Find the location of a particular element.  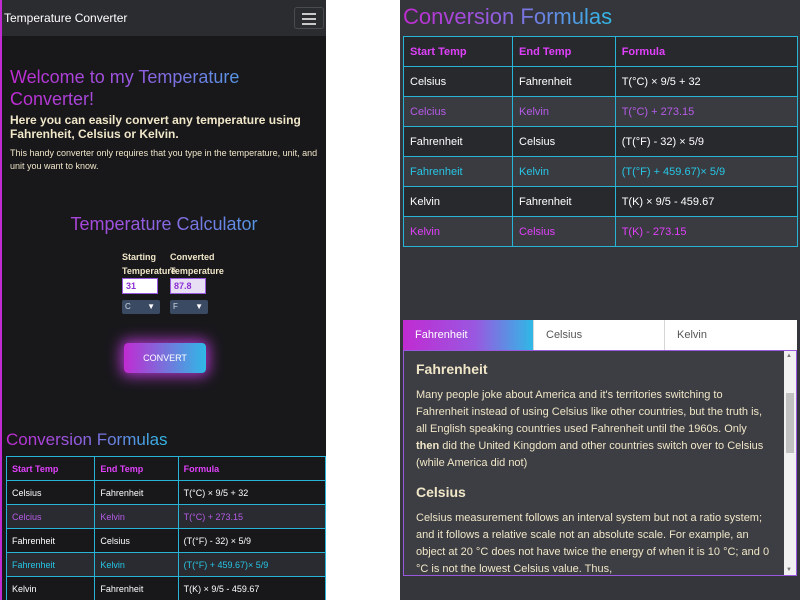

welcome-title: Welcome to my Temperature Converter! is located at coordinates (155, 88).